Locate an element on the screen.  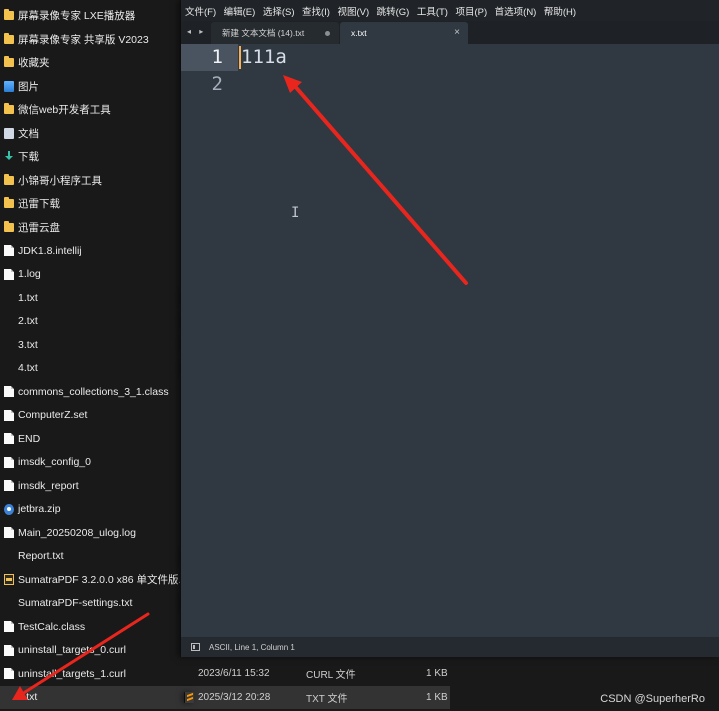
file-list-item: ComputerZ.set is located at coordinates (90, 416).